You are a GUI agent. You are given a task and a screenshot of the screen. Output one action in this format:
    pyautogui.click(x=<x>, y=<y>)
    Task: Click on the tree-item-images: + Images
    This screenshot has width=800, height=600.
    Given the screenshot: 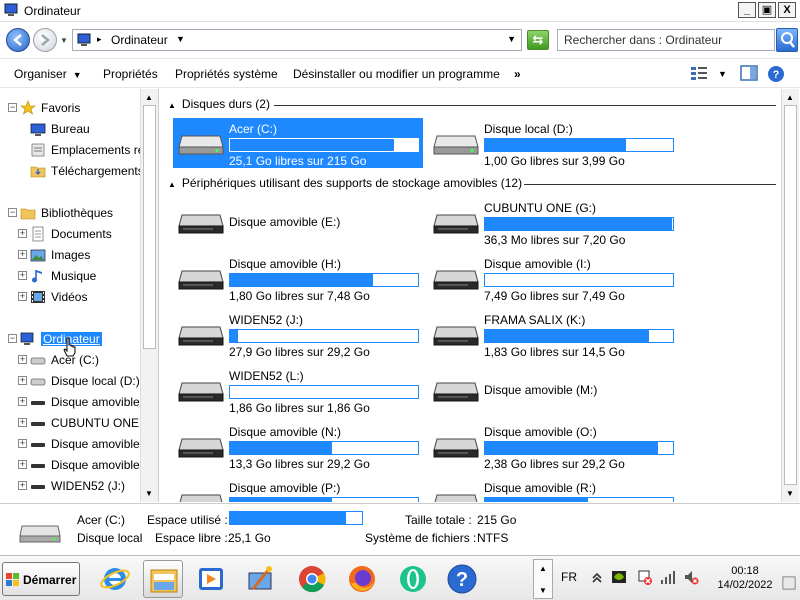 What is the action you would take?
    pyautogui.click(x=71, y=255)
    